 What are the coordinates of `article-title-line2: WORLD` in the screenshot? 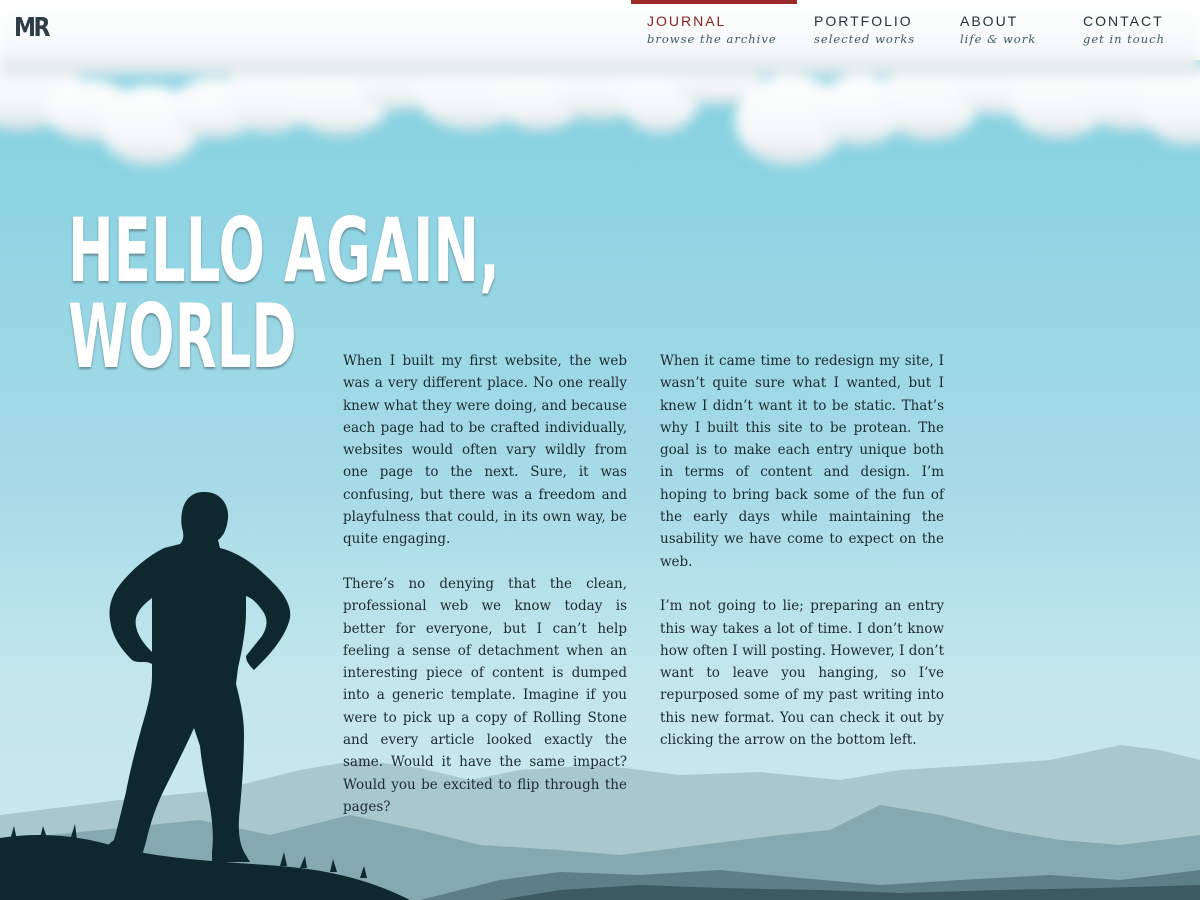 It's located at (182, 336).